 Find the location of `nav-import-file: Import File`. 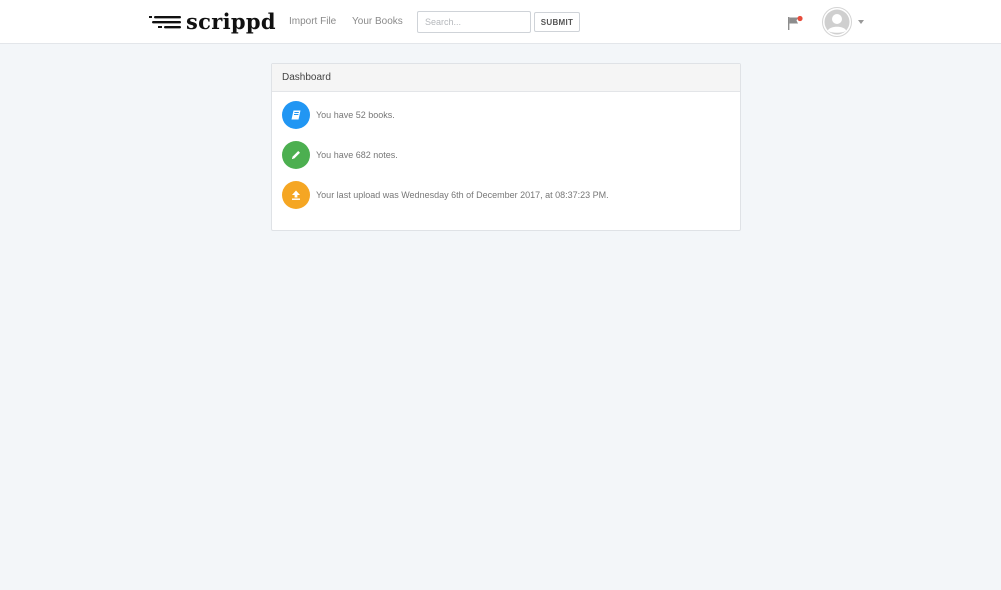

nav-import-file: Import File is located at coordinates (312, 22).